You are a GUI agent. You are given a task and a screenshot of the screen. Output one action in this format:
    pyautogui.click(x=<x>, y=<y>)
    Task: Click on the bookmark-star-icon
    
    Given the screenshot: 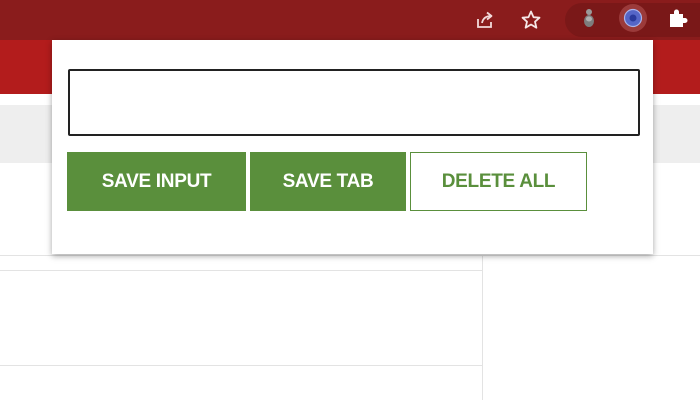 What is the action you would take?
    pyautogui.click(x=531, y=19)
    